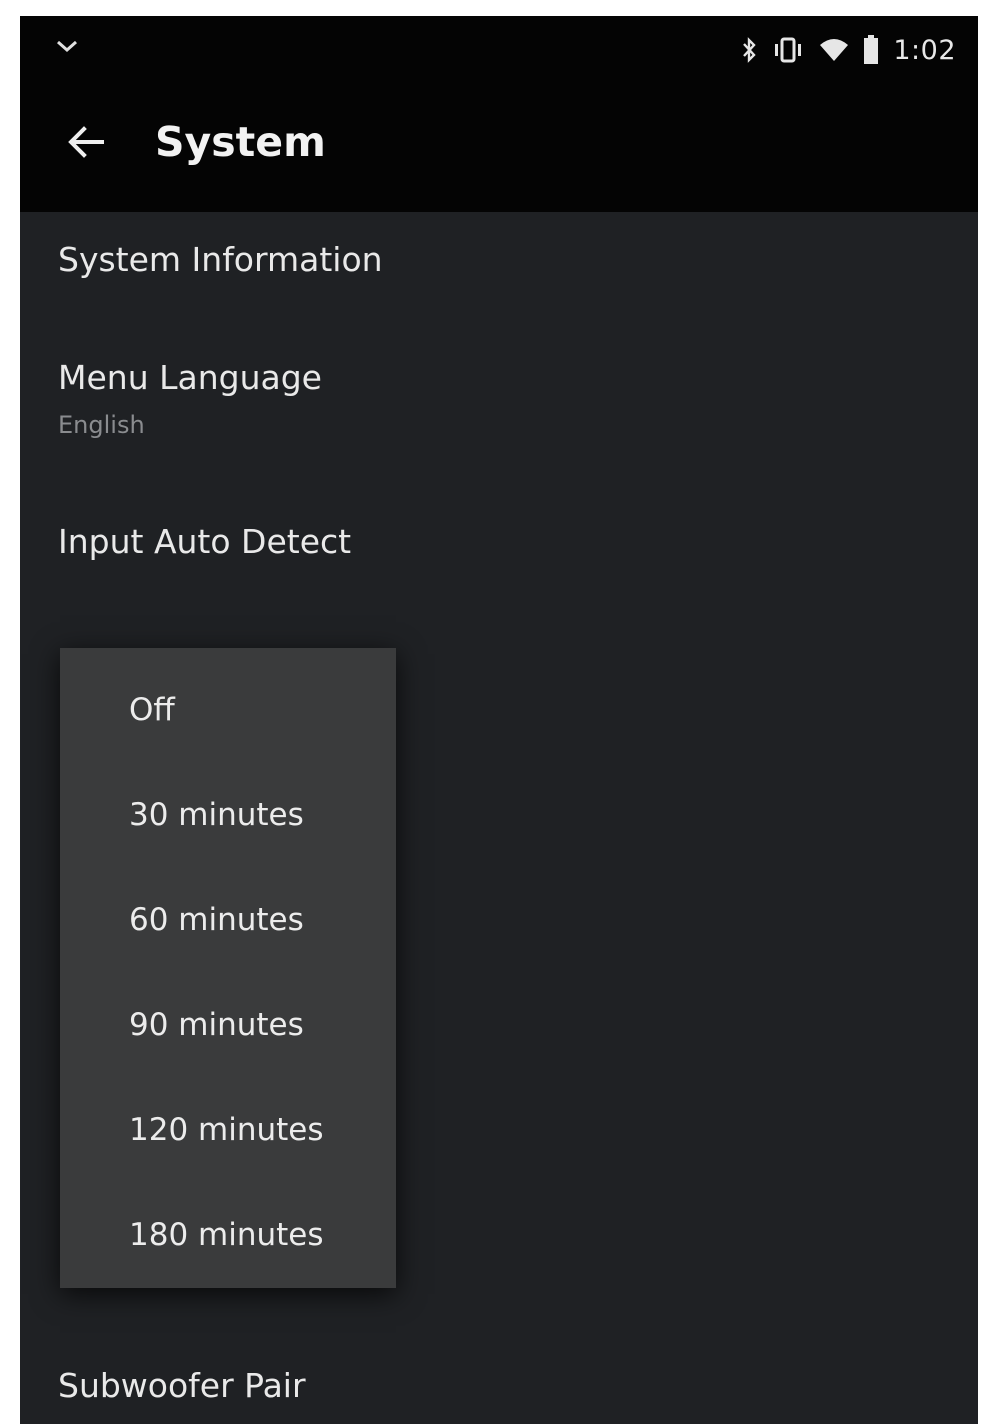 This screenshot has height=1424, width=995. I want to click on dropdown-option-120-minutes: 120 minutes, so click(228, 1132).